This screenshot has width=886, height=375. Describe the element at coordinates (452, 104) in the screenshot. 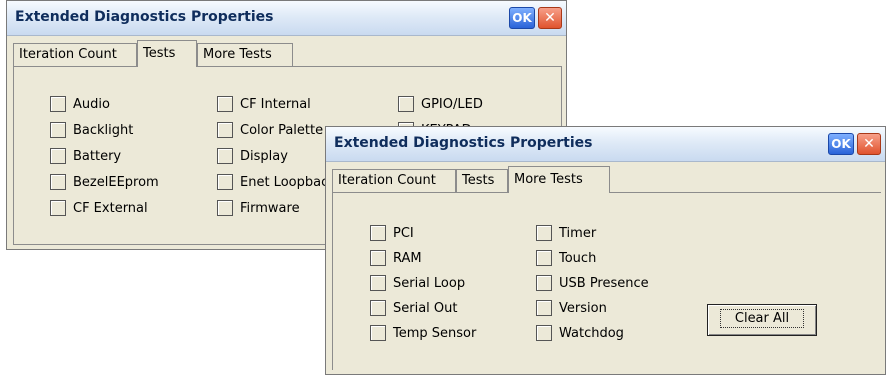

I see `checkbox-label: GPIO/LED` at that location.